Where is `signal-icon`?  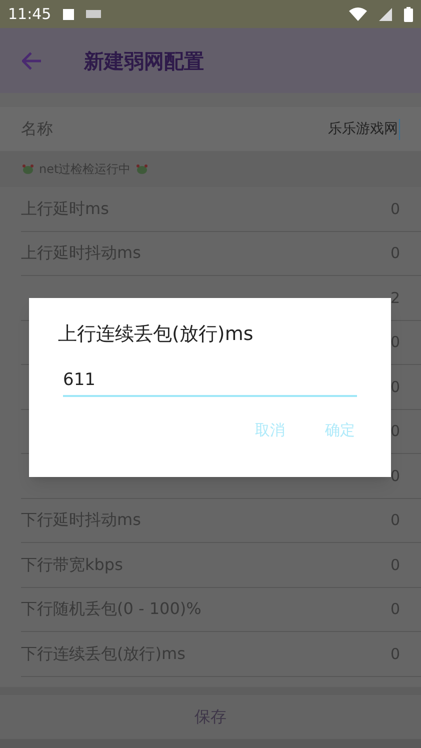
signal-icon is located at coordinates (385, 14).